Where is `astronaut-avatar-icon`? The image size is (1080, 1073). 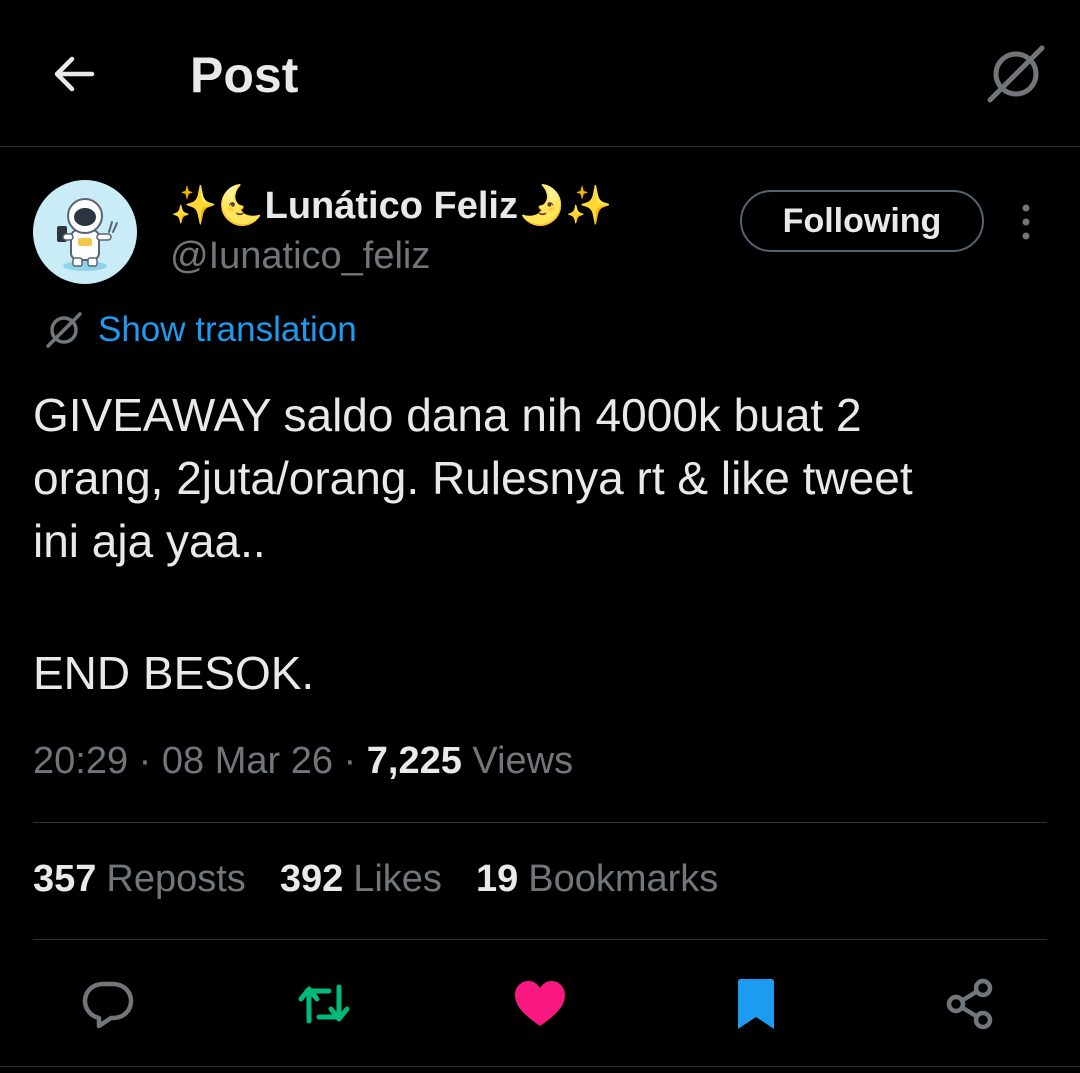
astronaut-avatar-icon is located at coordinates (87, 234).